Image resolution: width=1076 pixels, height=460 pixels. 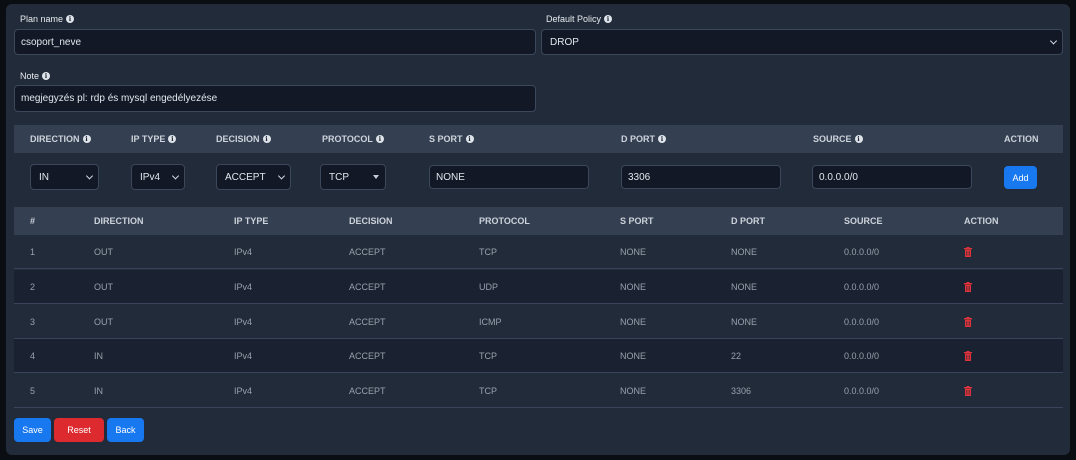 I want to click on row-index: 5, so click(x=33, y=391).